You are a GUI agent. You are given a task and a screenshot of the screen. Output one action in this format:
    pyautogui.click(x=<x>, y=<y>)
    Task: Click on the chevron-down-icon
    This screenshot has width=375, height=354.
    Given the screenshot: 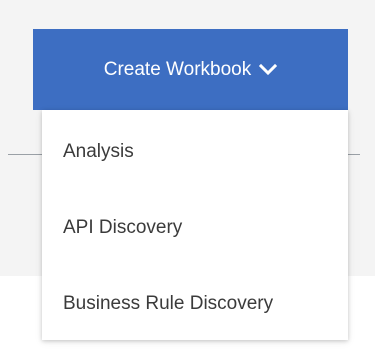 What is the action you would take?
    pyautogui.click(x=268, y=69)
    